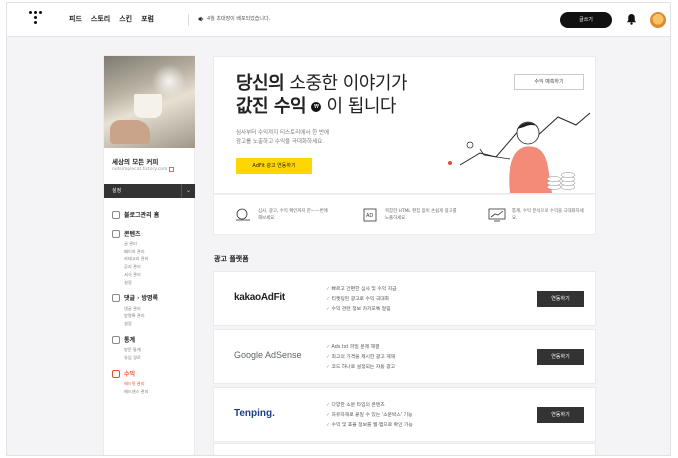 This screenshot has width=678, height=458. Describe the element at coordinates (259, 297) in the screenshot. I see `kakao-adfit-logo: kakaoAdFit` at that location.